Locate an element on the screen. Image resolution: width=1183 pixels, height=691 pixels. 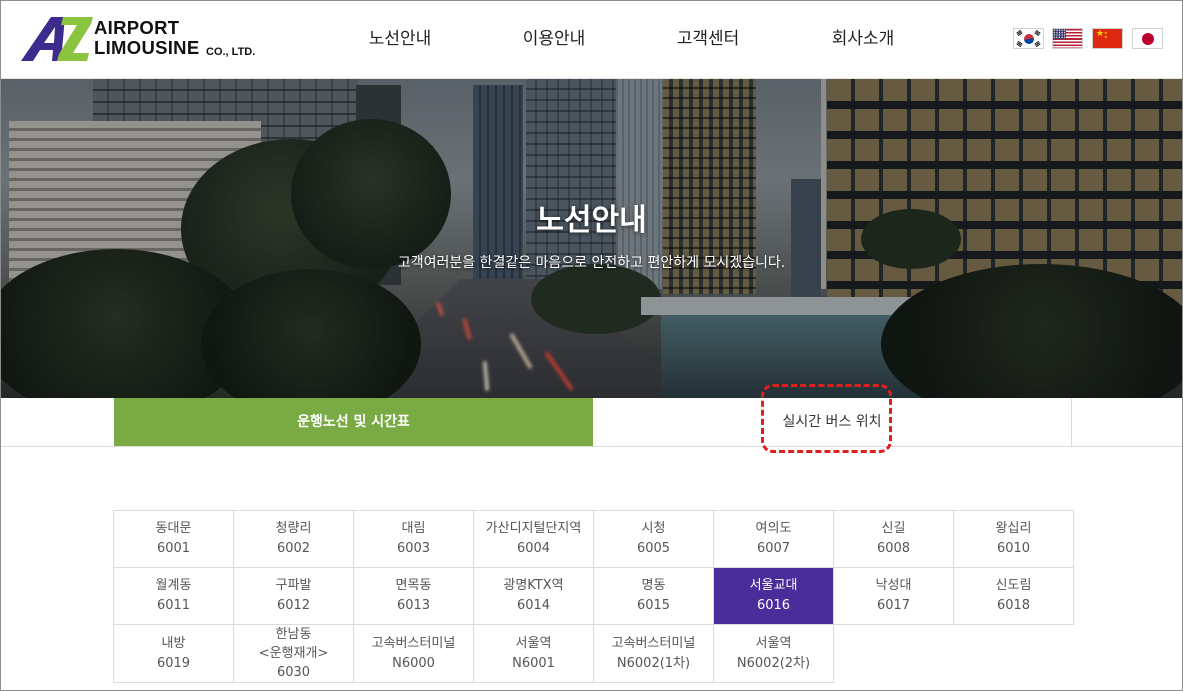
route-name: 시청 is located at coordinates (653, 528).